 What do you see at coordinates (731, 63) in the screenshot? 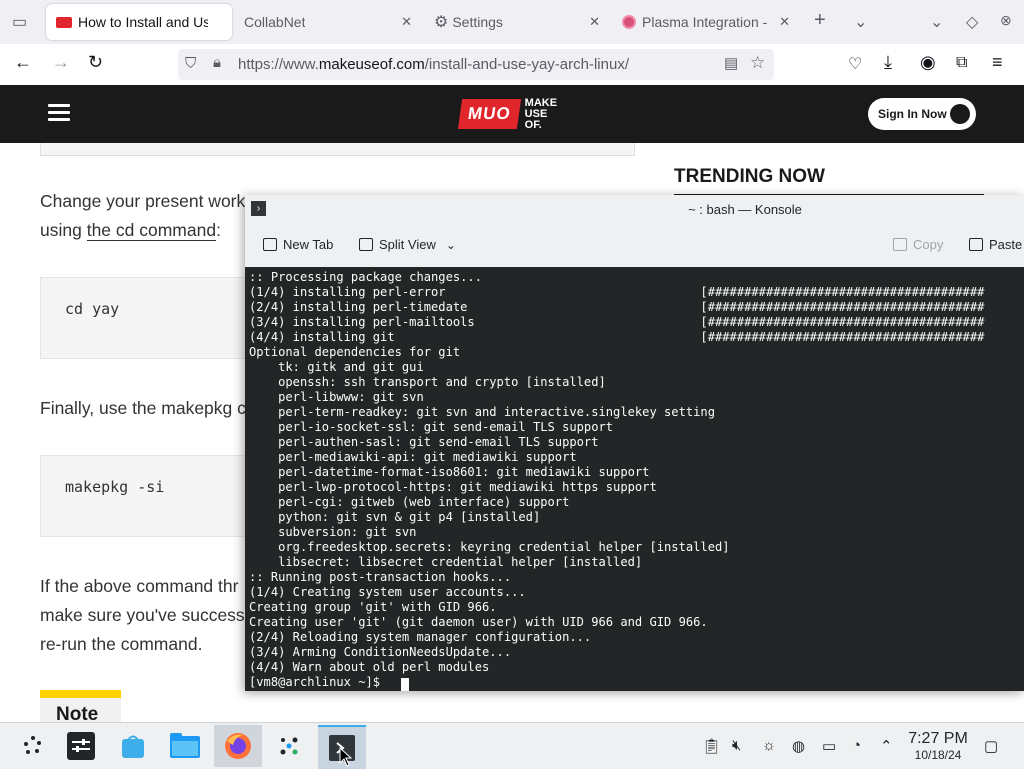
I see `reader-view-icon: ▤` at bounding box center [731, 63].